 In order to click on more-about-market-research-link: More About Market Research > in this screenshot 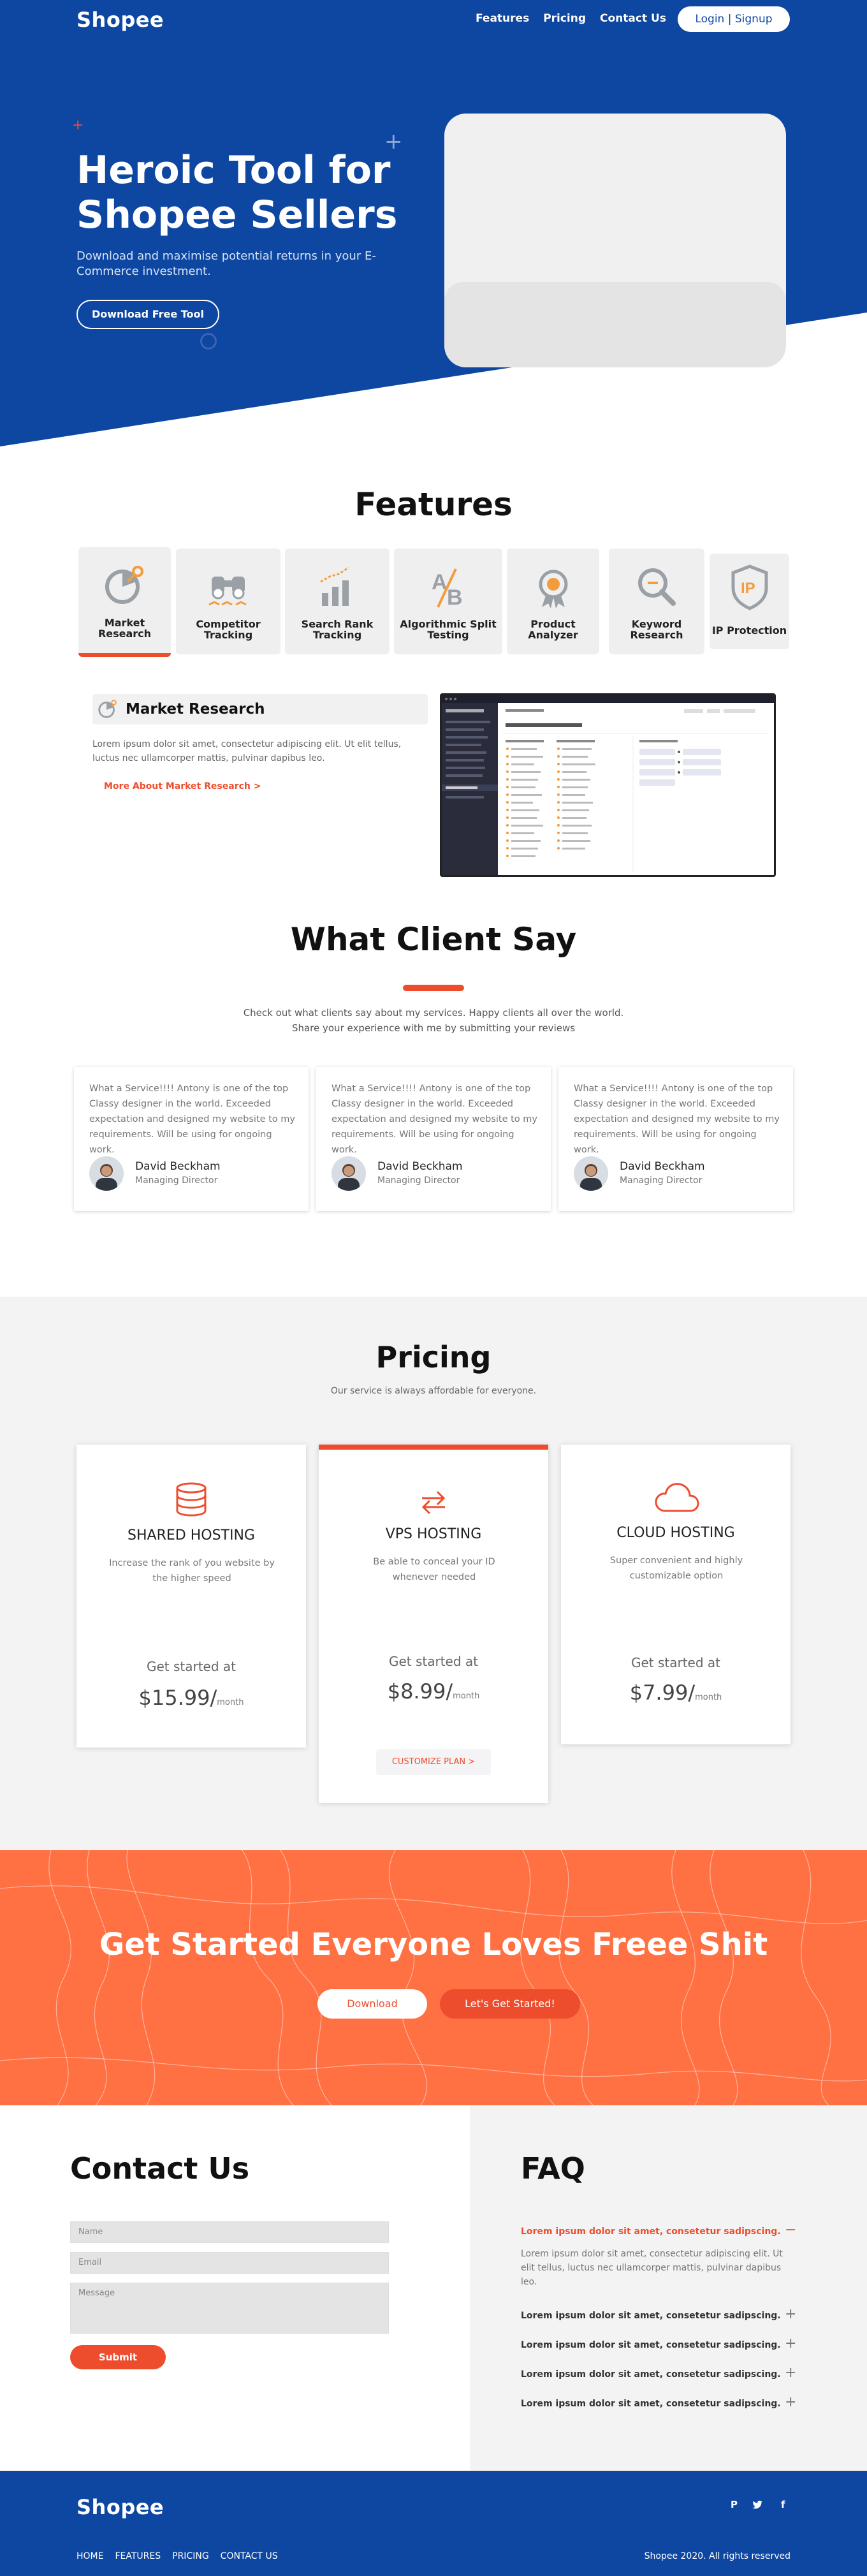, I will do `click(182, 786)`.